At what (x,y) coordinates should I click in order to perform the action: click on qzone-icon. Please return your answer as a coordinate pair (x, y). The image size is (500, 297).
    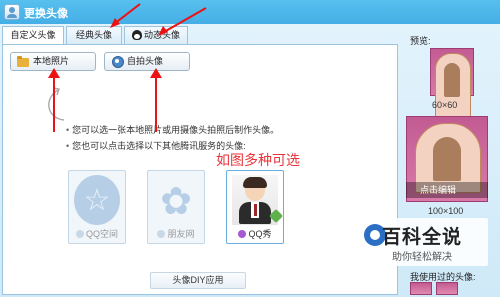
    Looking at the image, I should click on (97, 200).